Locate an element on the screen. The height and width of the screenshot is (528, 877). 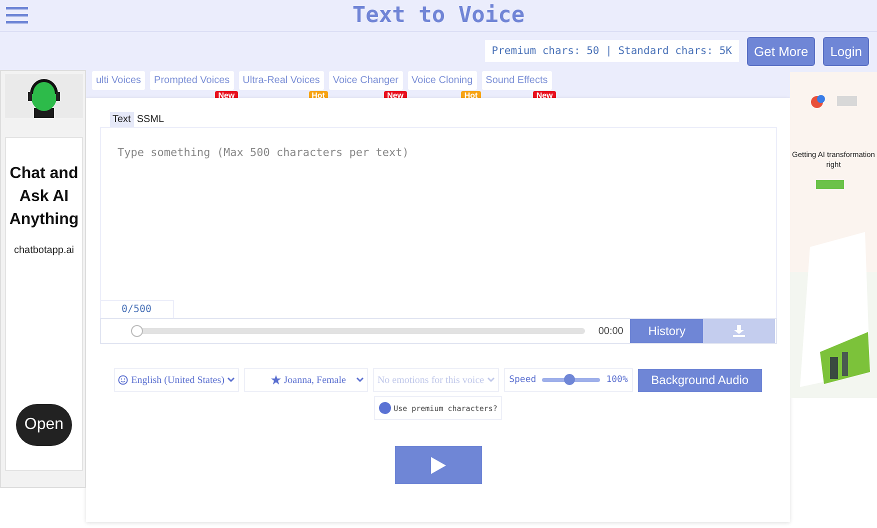
page-title: Text to Voice is located at coordinates (438, 15).